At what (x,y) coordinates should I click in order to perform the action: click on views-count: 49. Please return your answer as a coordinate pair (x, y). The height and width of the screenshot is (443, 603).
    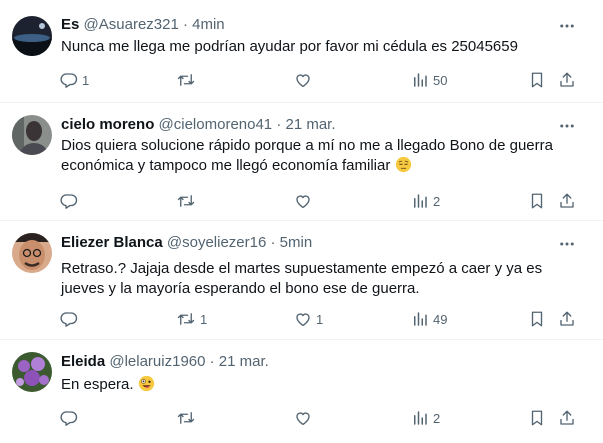
    Looking at the image, I should click on (440, 319).